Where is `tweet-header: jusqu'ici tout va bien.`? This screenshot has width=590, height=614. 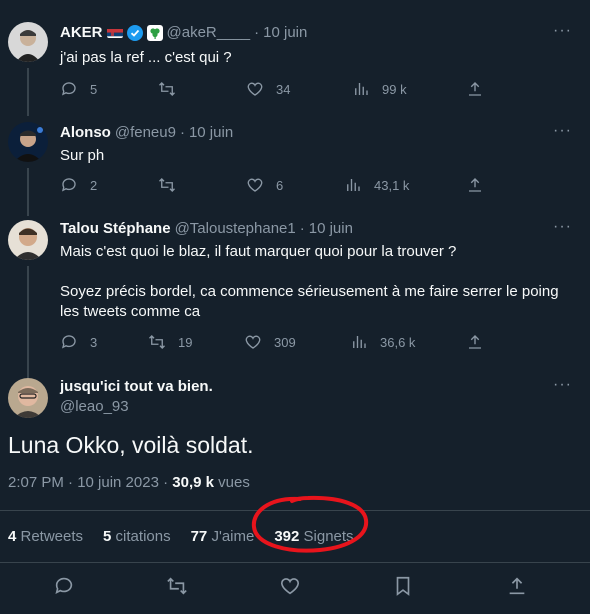
tweet-header: jusqu'ici tout va bien. is located at coordinates (136, 386).